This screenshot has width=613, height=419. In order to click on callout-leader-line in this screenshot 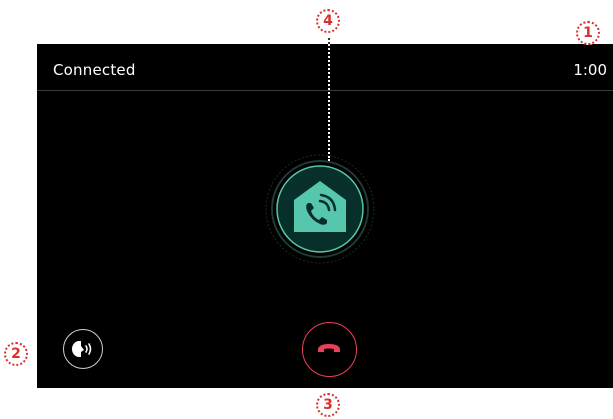, I will do `click(329, 97)`.